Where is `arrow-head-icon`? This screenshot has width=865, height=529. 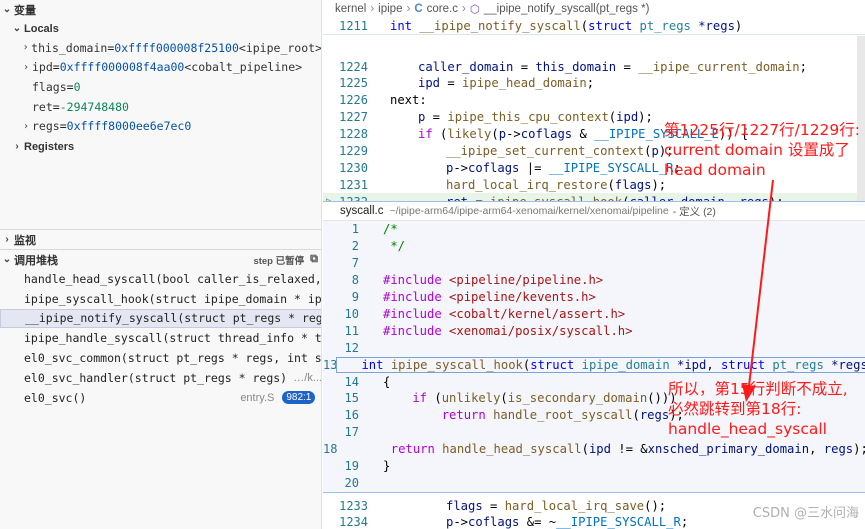
arrow-head-icon is located at coordinates (749, 393).